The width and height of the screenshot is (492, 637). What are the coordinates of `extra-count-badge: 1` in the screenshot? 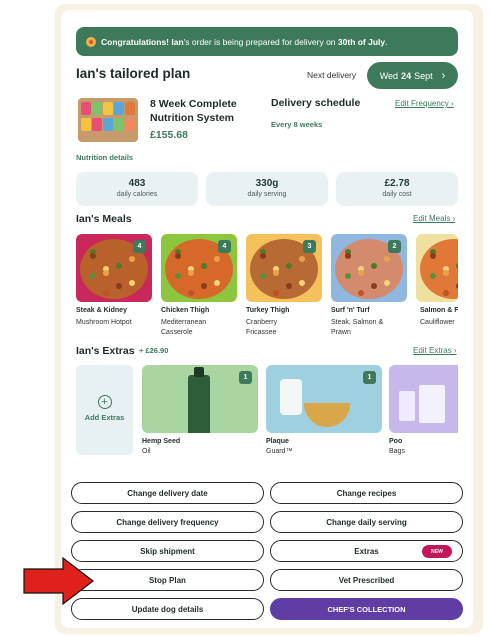 It's located at (369, 377).